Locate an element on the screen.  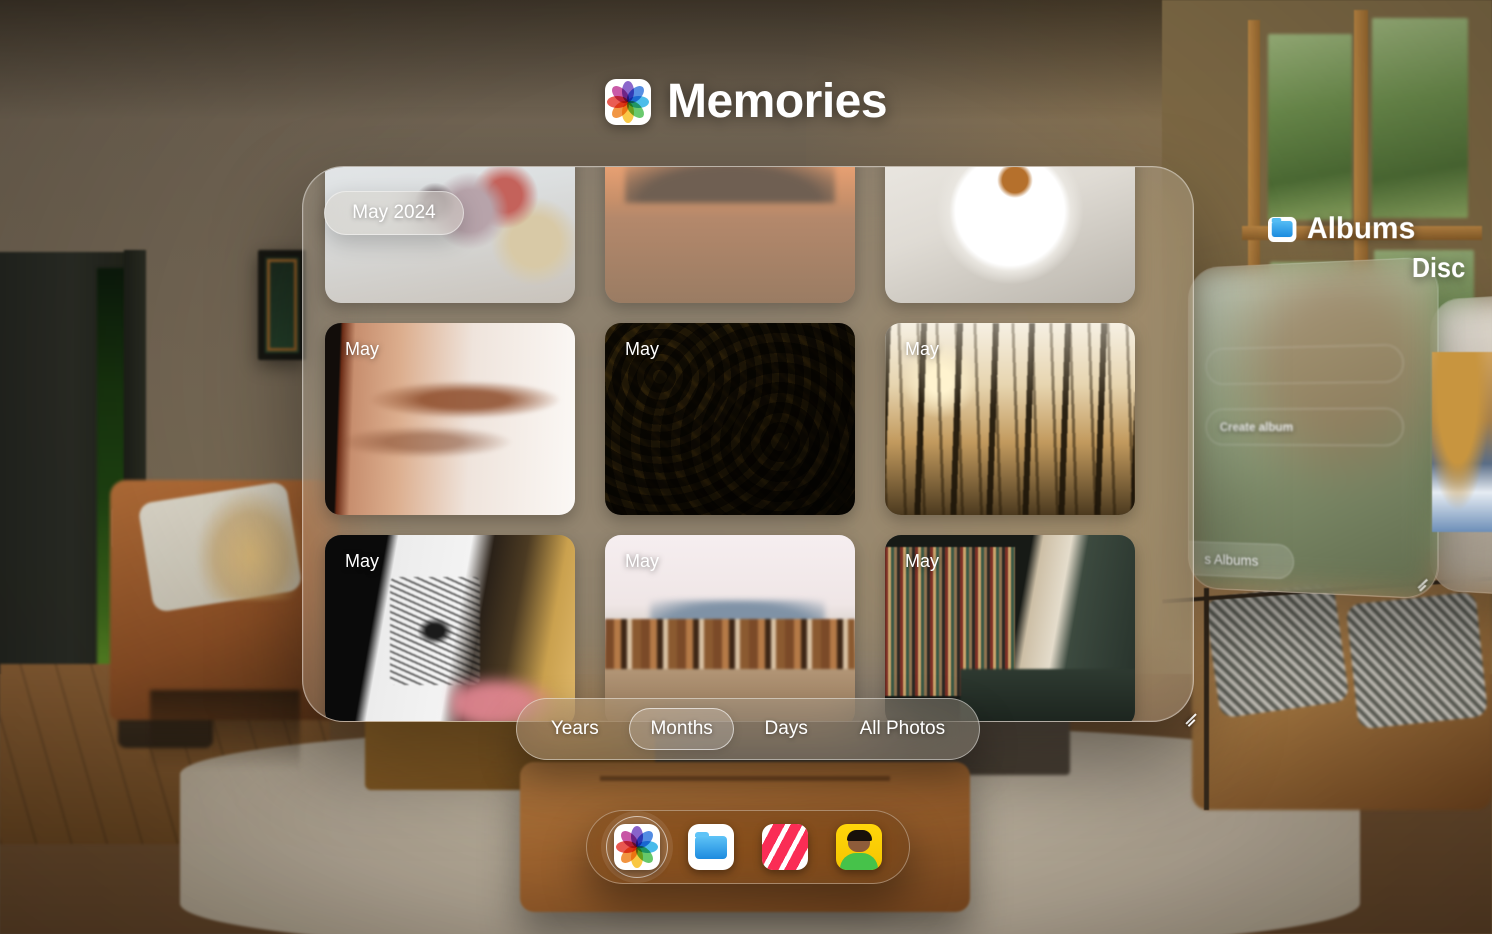
user-avatar-icon is located at coordinates (859, 847).